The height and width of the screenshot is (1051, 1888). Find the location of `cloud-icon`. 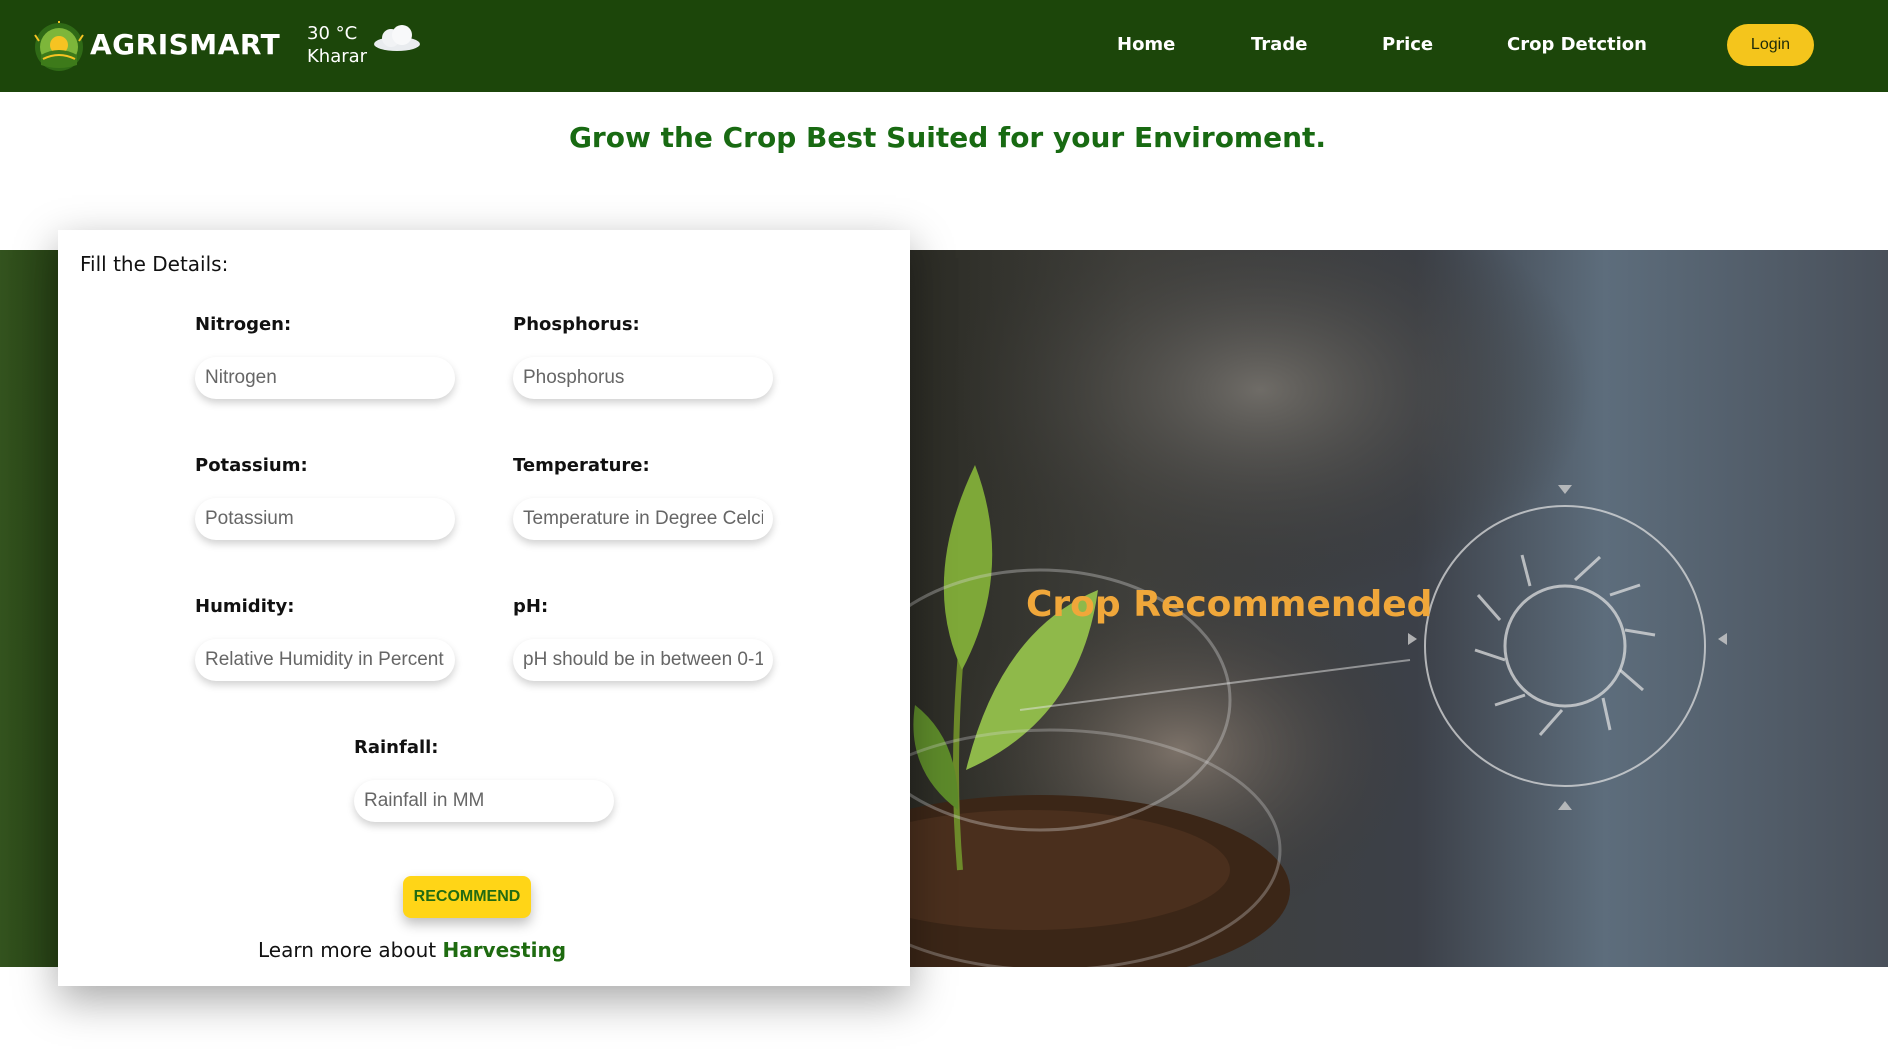

cloud-icon is located at coordinates (397, 38).